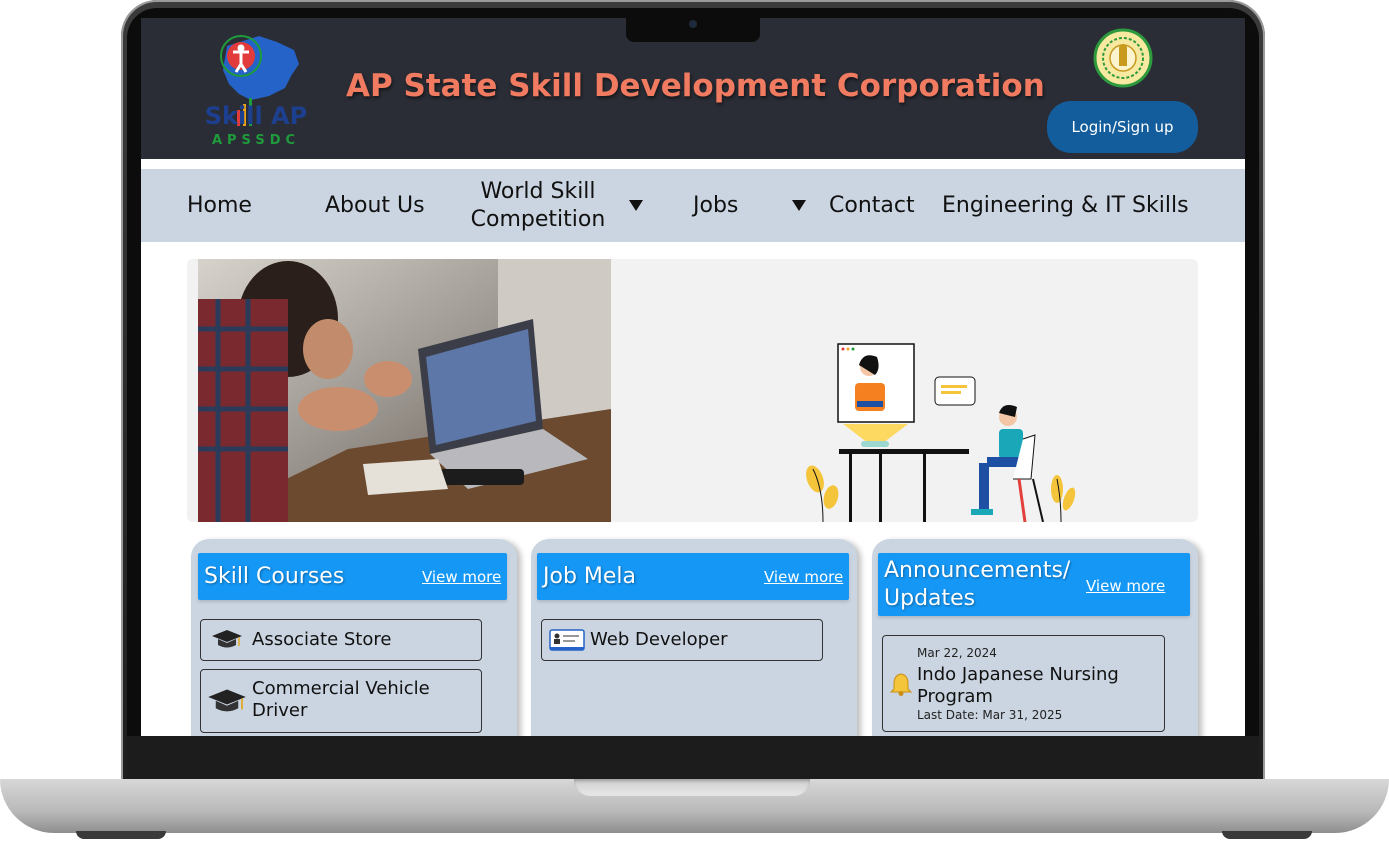 This screenshot has width=1389, height=844. I want to click on job-title: Web Developer, so click(659, 639).